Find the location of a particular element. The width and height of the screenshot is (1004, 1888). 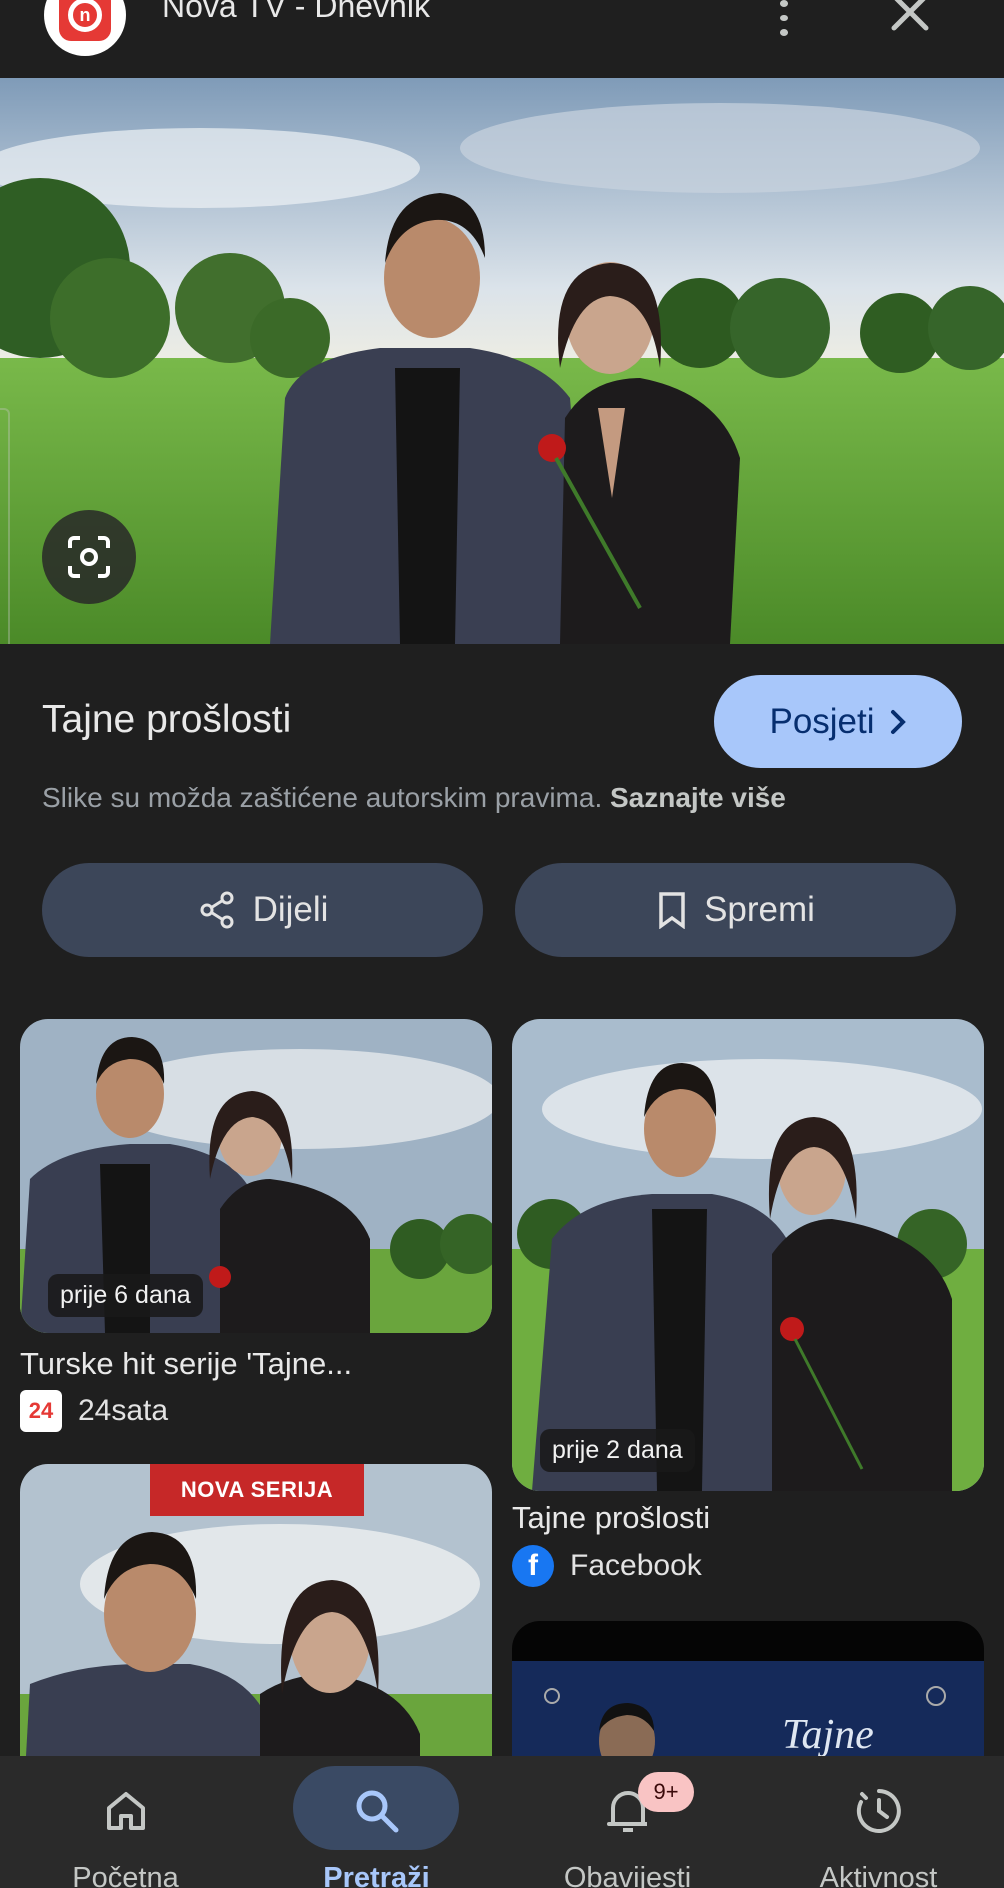

nav-item-home: Početna is located at coordinates (125, 1822).